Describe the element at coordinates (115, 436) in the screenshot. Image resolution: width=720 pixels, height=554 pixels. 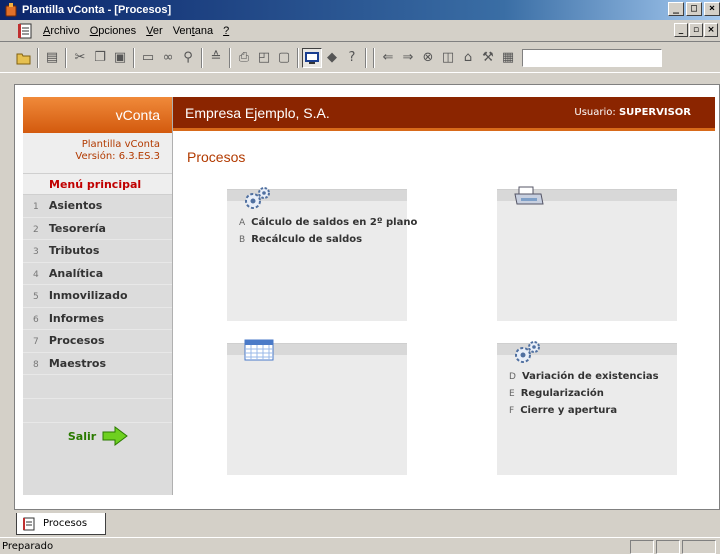
I see `arrow-right-icon` at that location.